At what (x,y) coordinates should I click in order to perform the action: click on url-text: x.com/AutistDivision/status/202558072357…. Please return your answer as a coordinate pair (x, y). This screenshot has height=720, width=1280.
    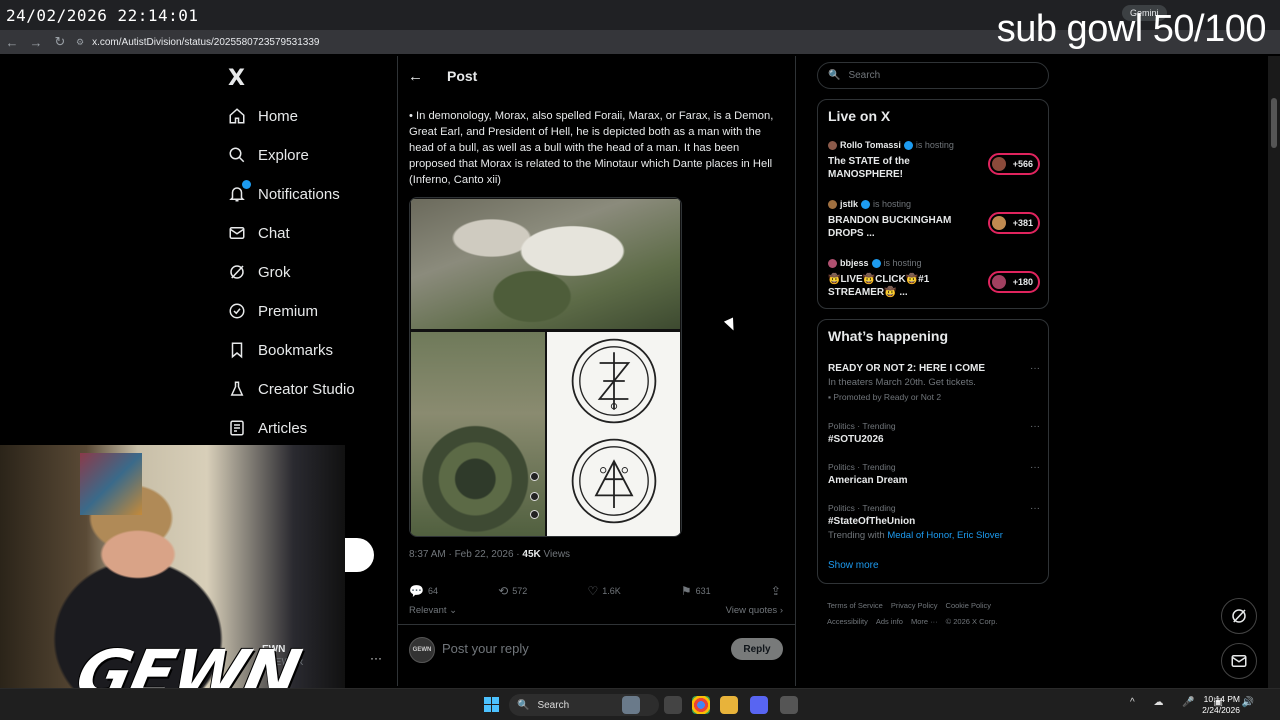
    Looking at the image, I should click on (205, 42).